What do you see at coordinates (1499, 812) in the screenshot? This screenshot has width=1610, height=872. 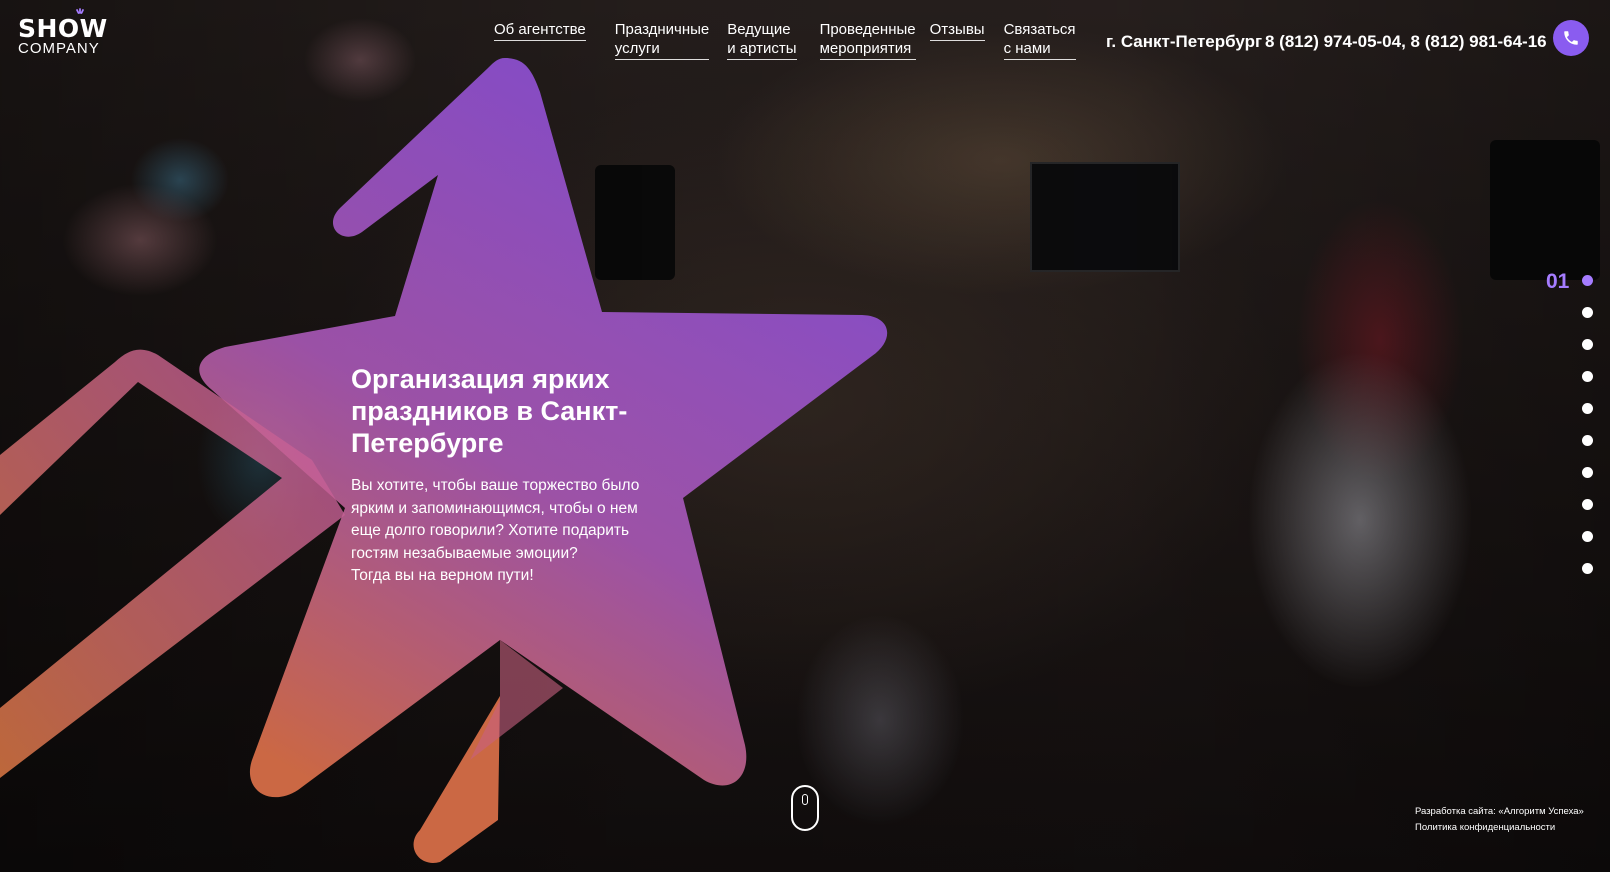 I see `developer-link: Разработка сайта: «Алгоритм Успеха»` at bounding box center [1499, 812].